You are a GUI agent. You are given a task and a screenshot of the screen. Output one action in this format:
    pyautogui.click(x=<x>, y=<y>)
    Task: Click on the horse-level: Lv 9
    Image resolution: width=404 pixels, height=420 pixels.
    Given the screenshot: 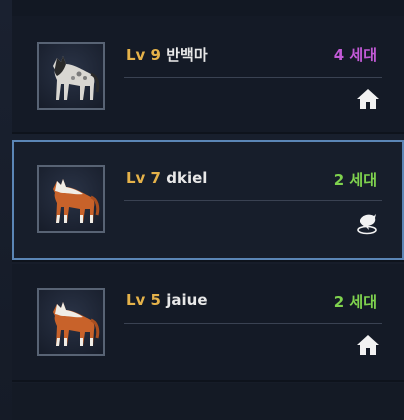 What is the action you would take?
    pyautogui.click(x=143, y=55)
    